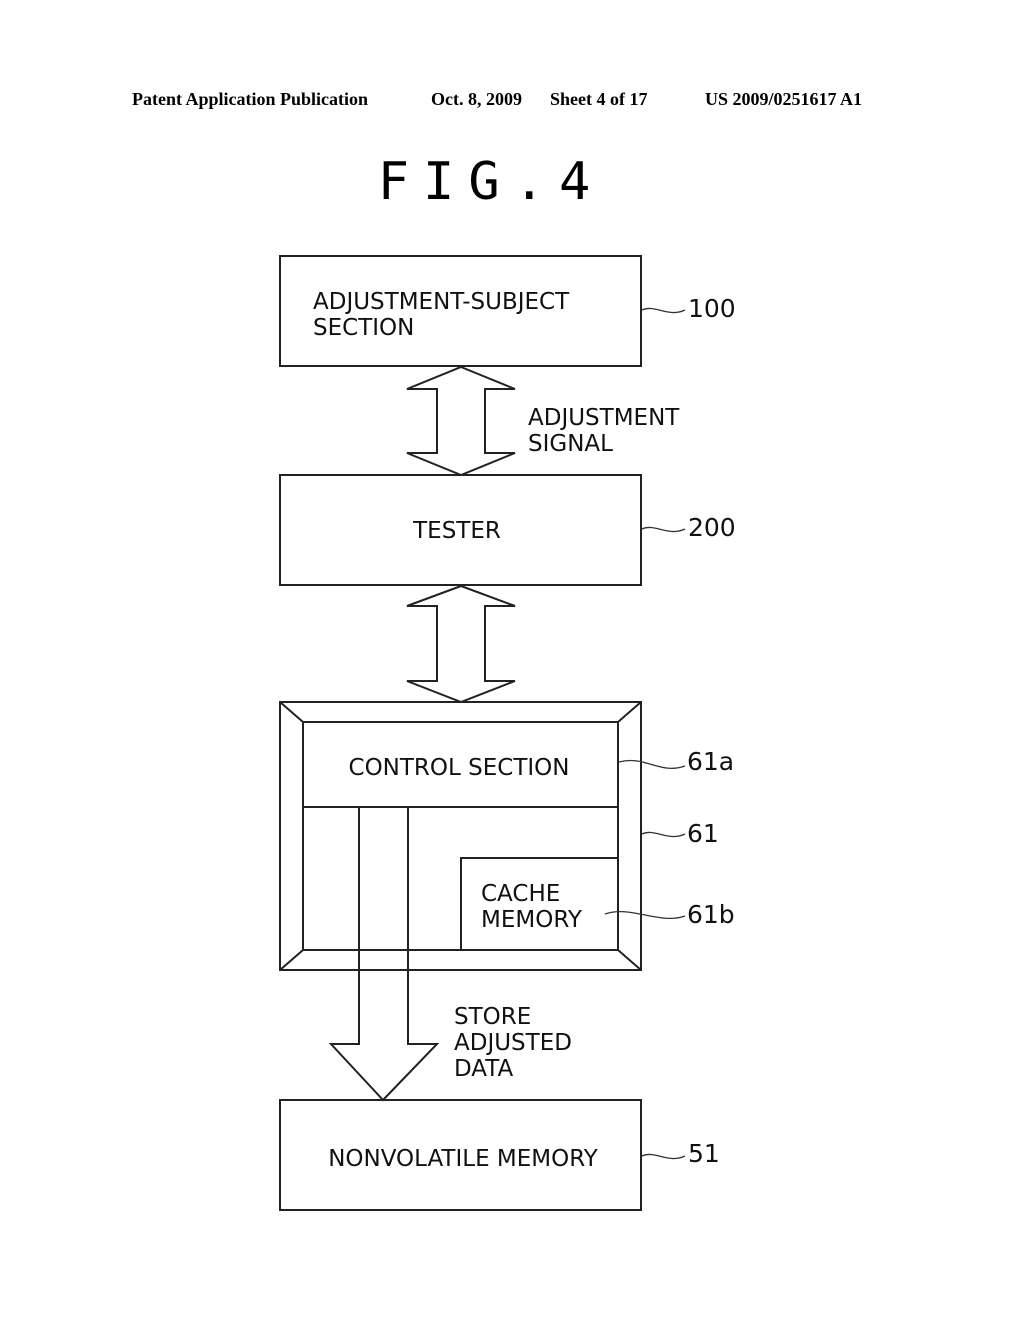  I want to click on control-section-label: CONTROL SECTION, so click(459, 768).